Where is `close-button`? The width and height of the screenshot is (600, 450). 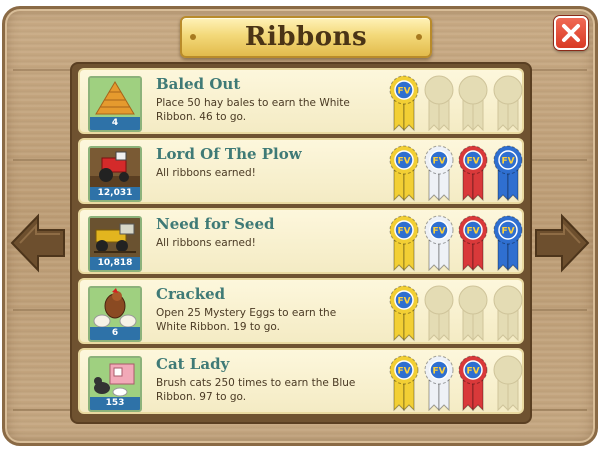 close-button is located at coordinates (571, 33).